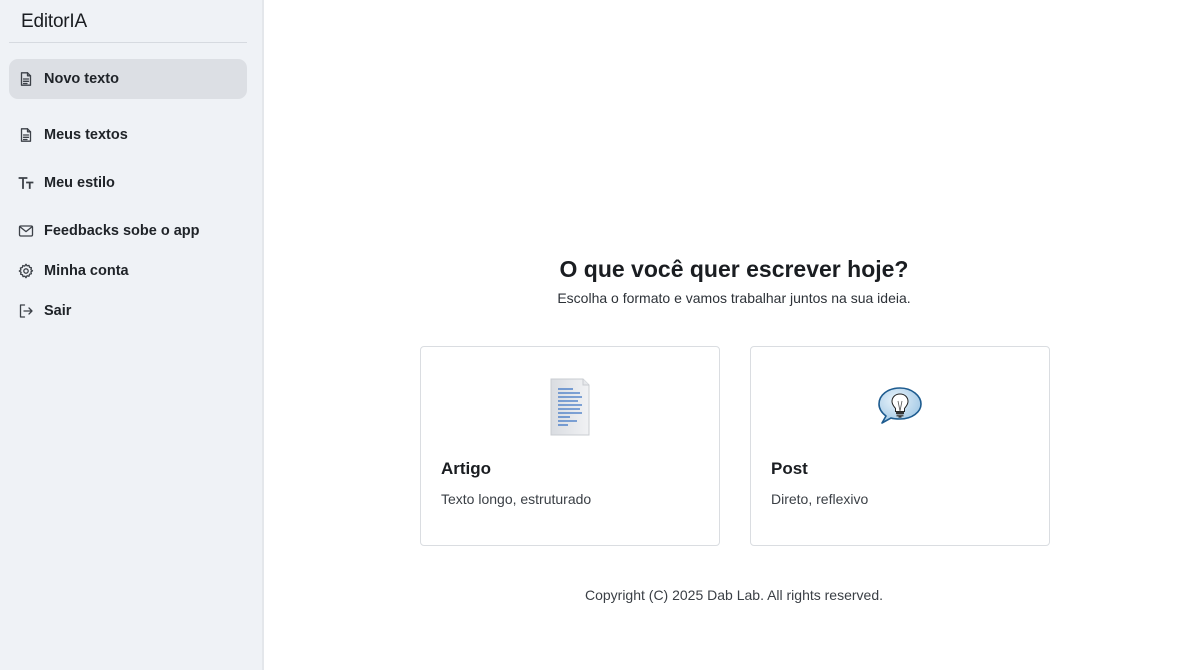 This screenshot has width=1197, height=670. What do you see at coordinates (26, 271) in the screenshot?
I see `gear-icon` at bounding box center [26, 271].